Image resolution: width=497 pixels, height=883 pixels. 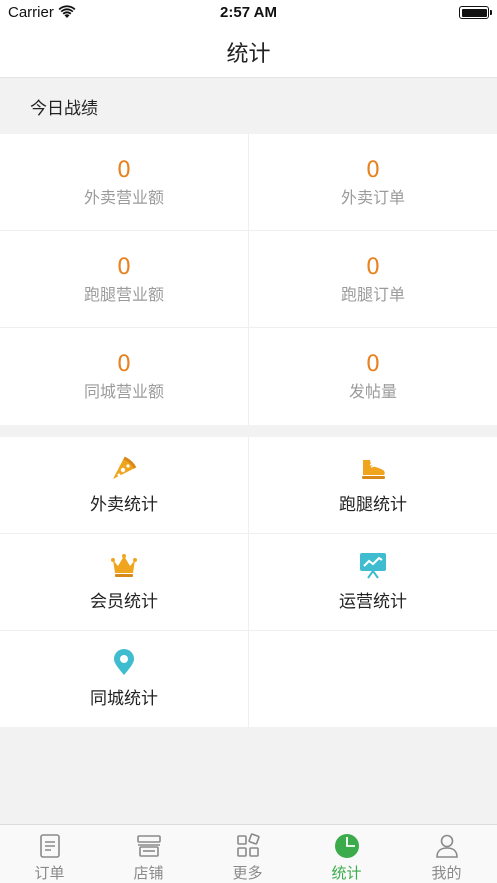 I want to click on navigation-bar: 统计, so click(x=248, y=52).